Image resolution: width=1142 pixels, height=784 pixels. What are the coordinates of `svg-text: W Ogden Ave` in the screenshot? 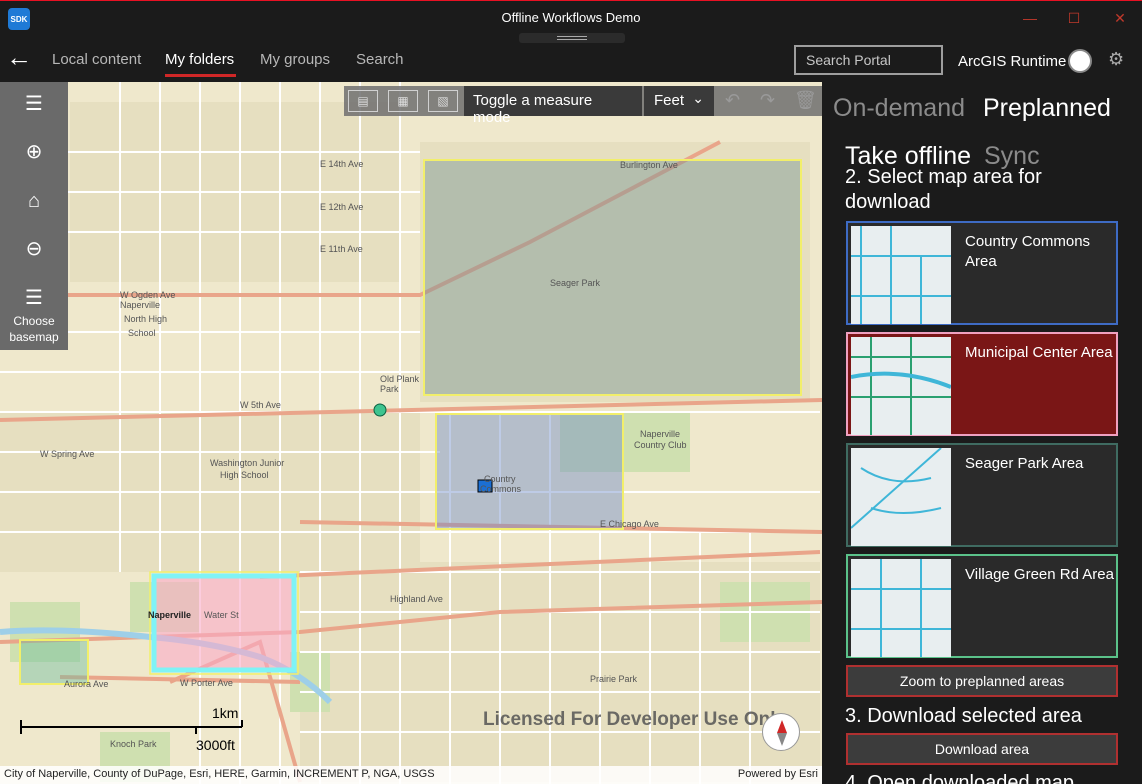 It's located at (147, 295).